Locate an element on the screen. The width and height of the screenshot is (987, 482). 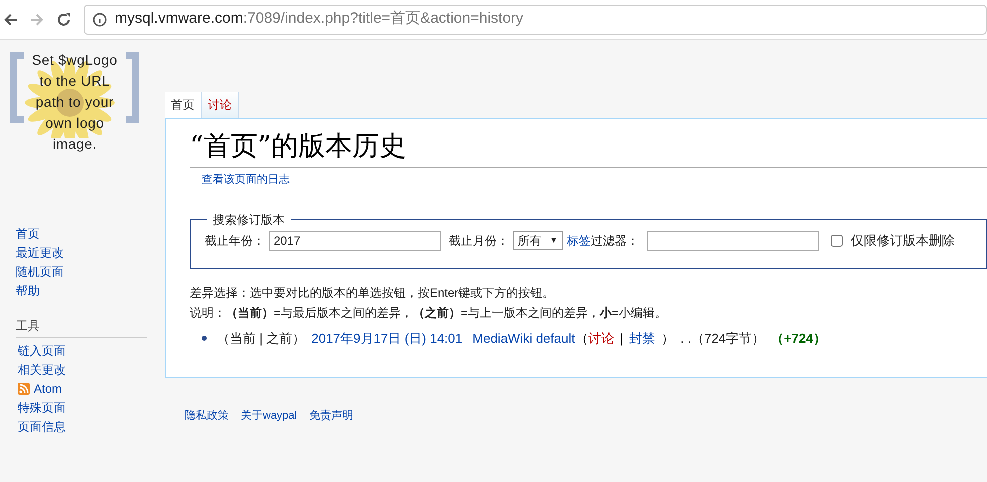
date-link: 2017年9月17日 (日) 14:01 is located at coordinates (387, 338).